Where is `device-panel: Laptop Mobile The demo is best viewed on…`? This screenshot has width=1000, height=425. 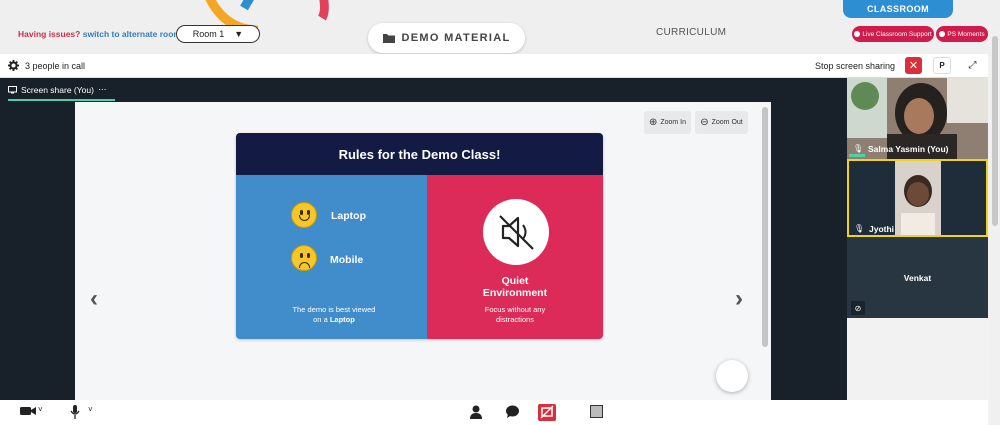 device-panel: Laptop Mobile The demo is best viewed on… is located at coordinates (331, 257).